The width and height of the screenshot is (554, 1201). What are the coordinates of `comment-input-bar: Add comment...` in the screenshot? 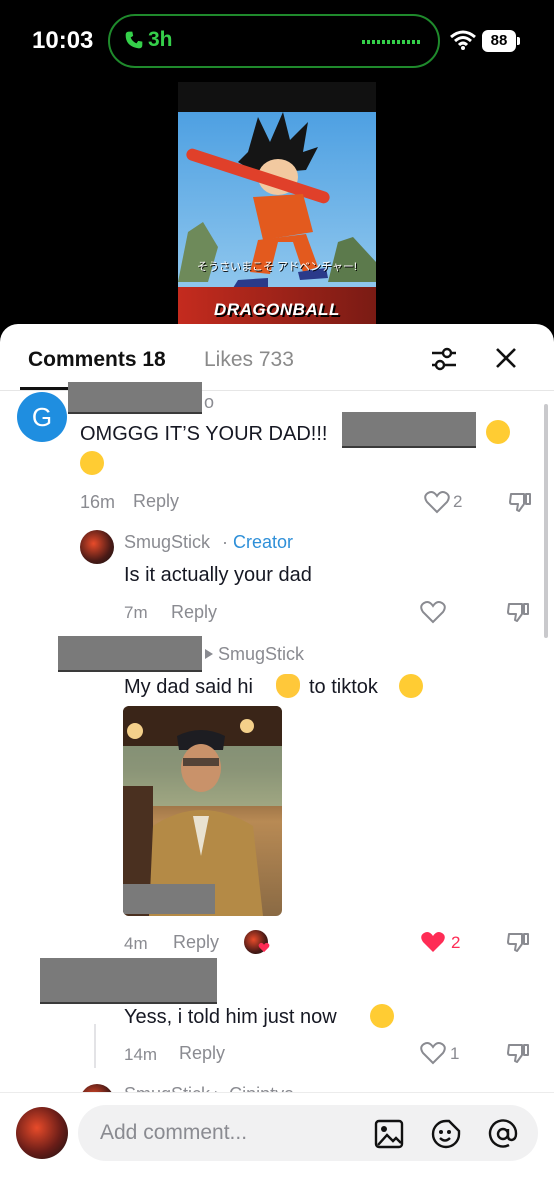 It's located at (277, 1146).